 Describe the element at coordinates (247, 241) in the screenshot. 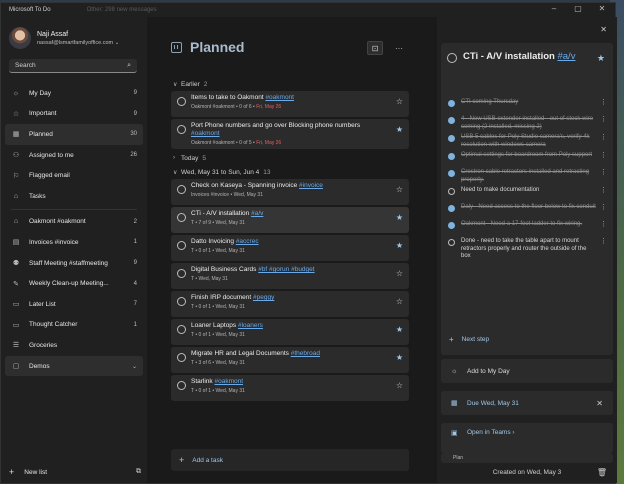

I see `task-tag: #accrec` at that location.